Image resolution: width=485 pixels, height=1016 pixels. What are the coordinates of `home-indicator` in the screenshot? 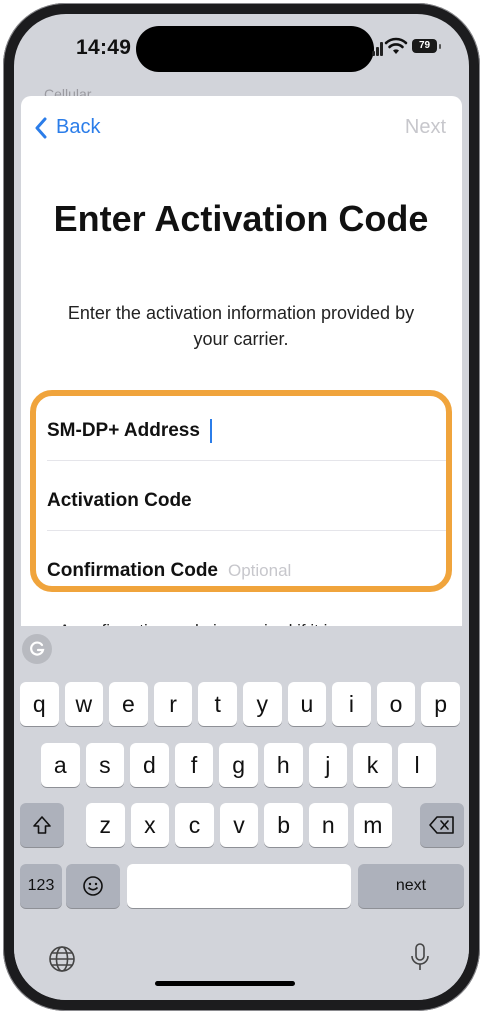 It's located at (225, 983).